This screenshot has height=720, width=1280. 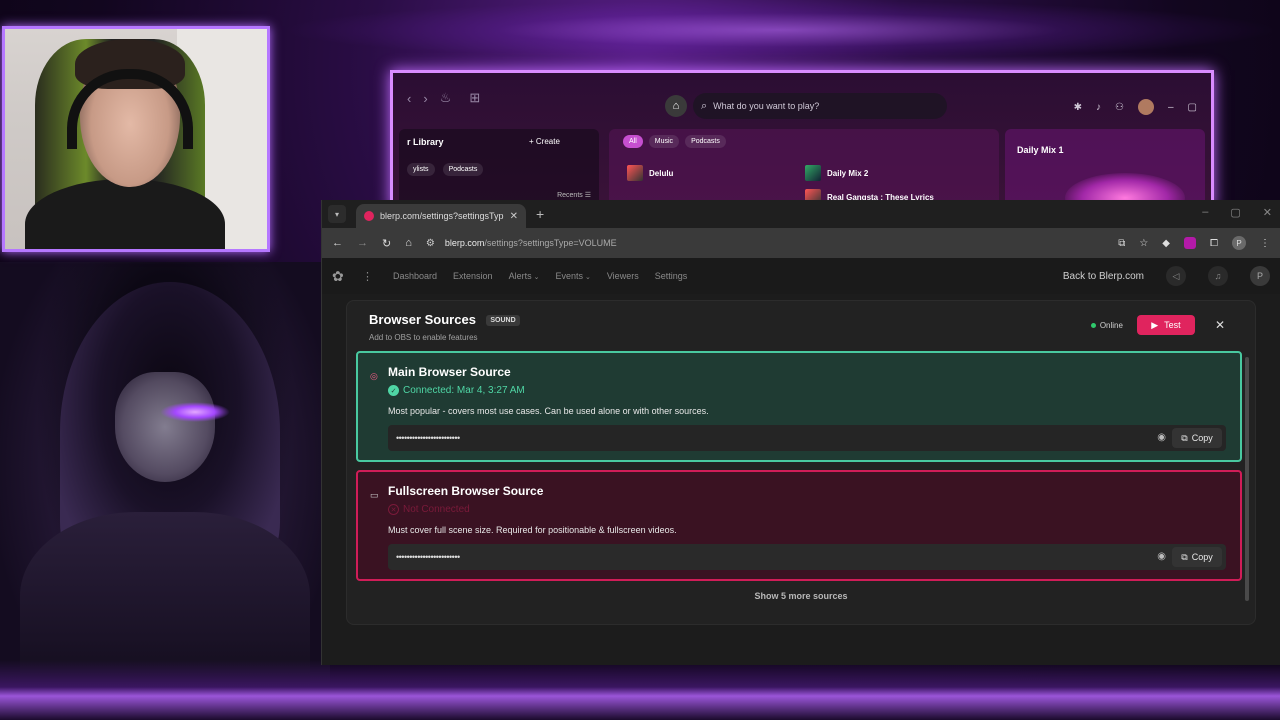 What do you see at coordinates (1105, 168) in the screenshot?
I see `spotify-now-playing-panel: Daily Mix 1` at bounding box center [1105, 168].